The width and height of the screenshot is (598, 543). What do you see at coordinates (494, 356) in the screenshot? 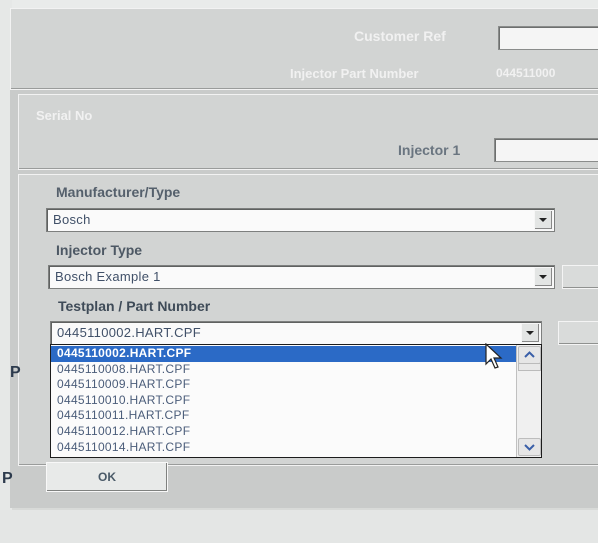
I see `mouse-cursor-icon` at bounding box center [494, 356].